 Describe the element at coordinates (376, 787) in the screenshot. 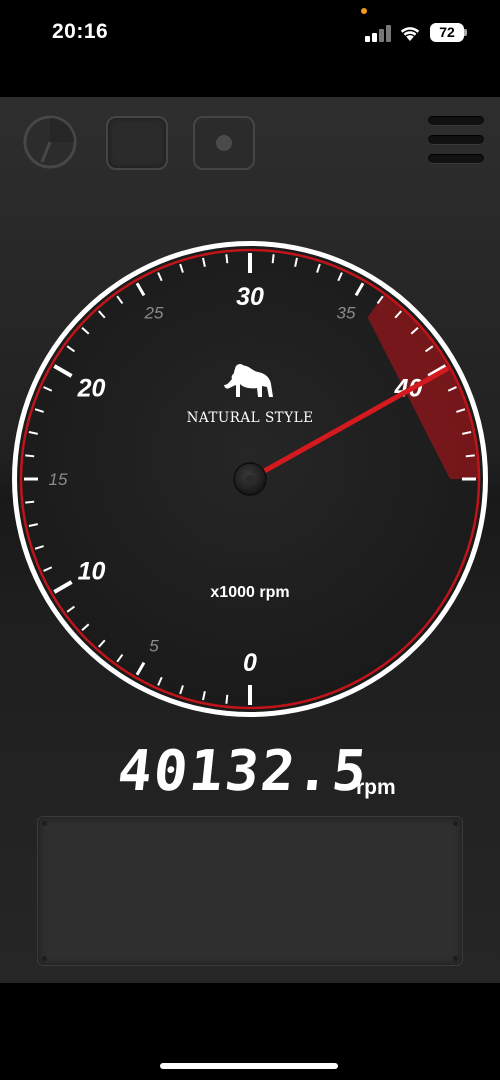

I see `rpm-unit: rpm` at that location.